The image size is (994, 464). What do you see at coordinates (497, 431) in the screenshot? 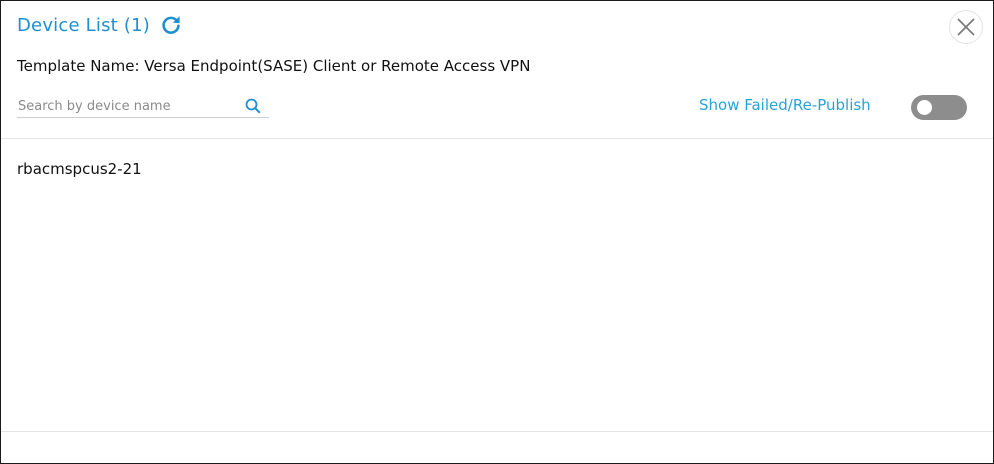
I see `footer-divider` at bounding box center [497, 431].